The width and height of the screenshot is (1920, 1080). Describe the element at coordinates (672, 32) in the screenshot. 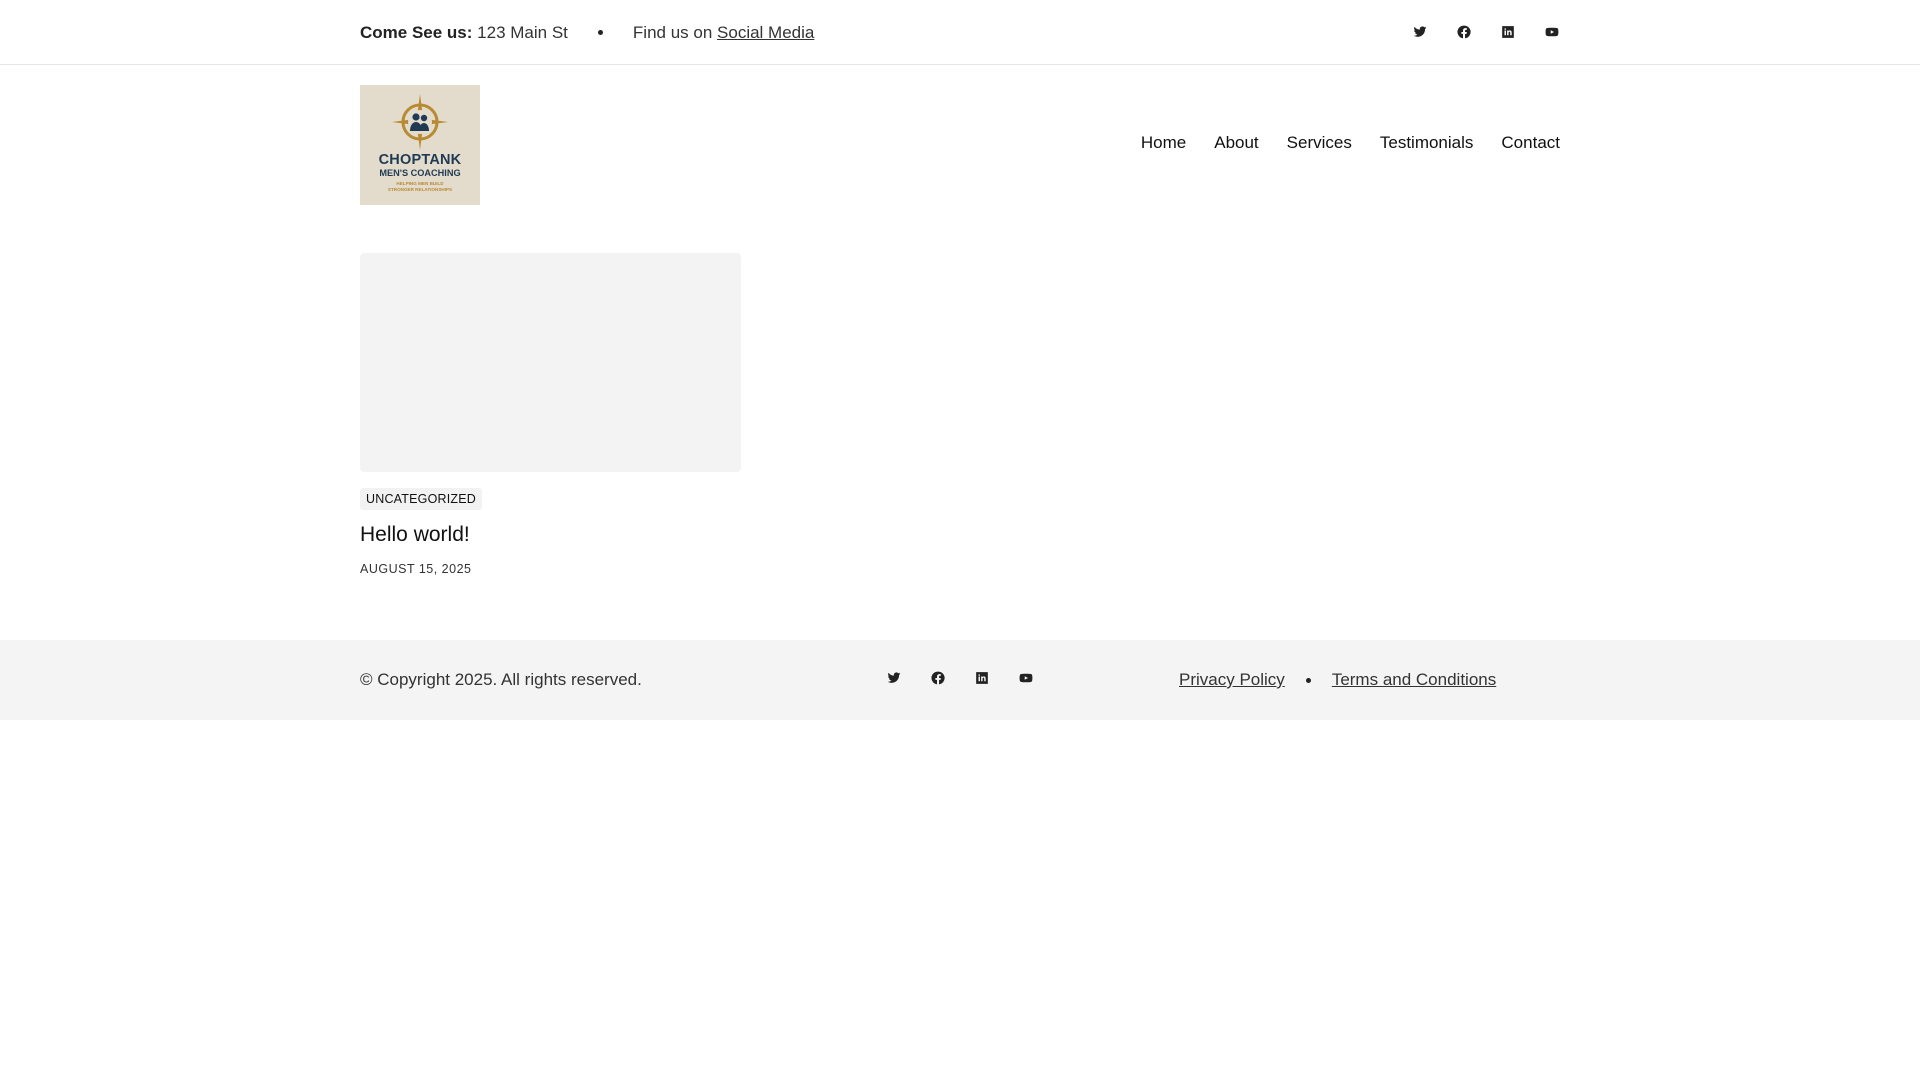

I see `find-us-prefix: Find us on` at that location.